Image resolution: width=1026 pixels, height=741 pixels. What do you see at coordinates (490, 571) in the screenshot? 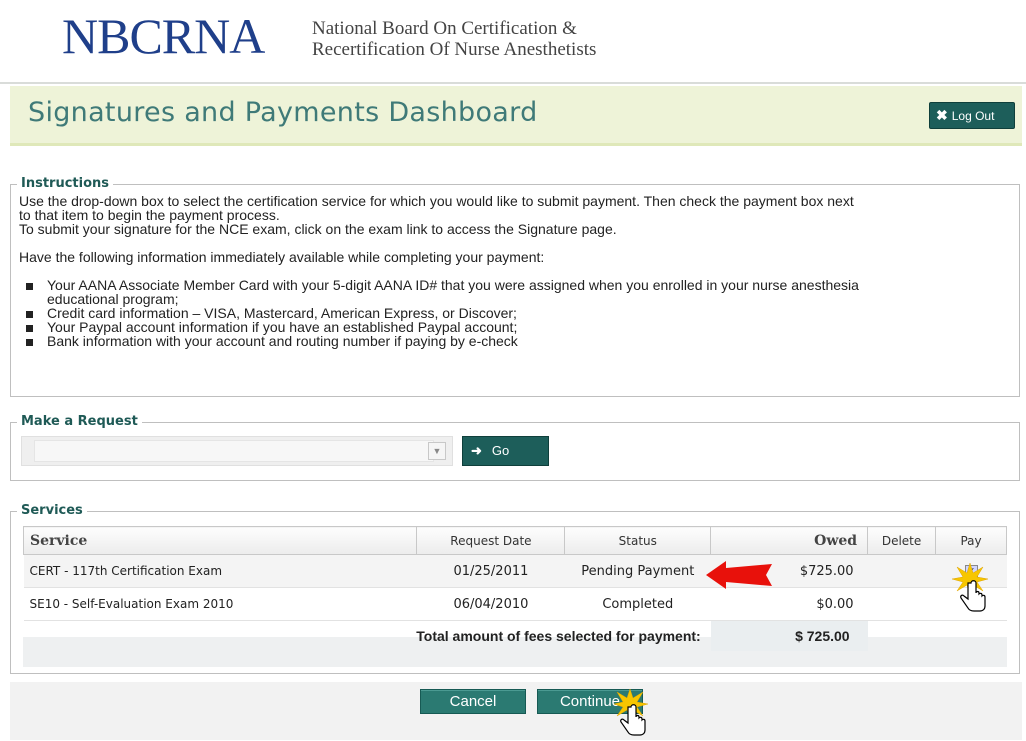
I see `request-date: 01/25/2011` at bounding box center [490, 571].